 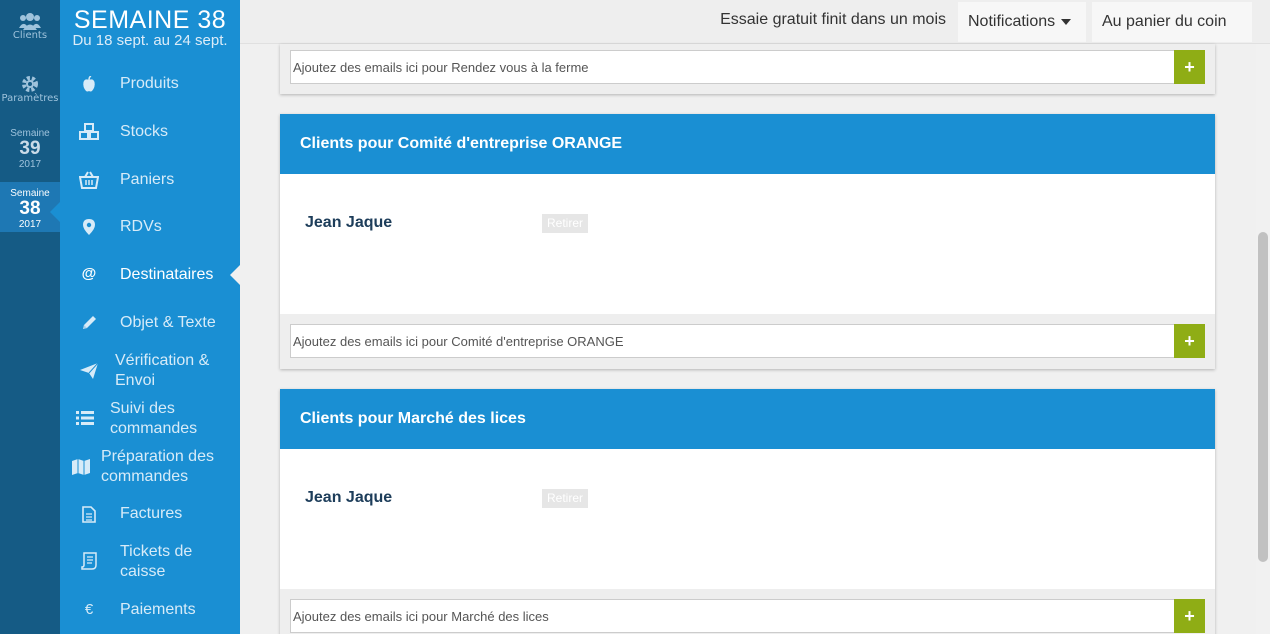 What do you see at coordinates (89, 134) in the screenshot?
I see `cubes-icon` at bounding box center [89, 134].